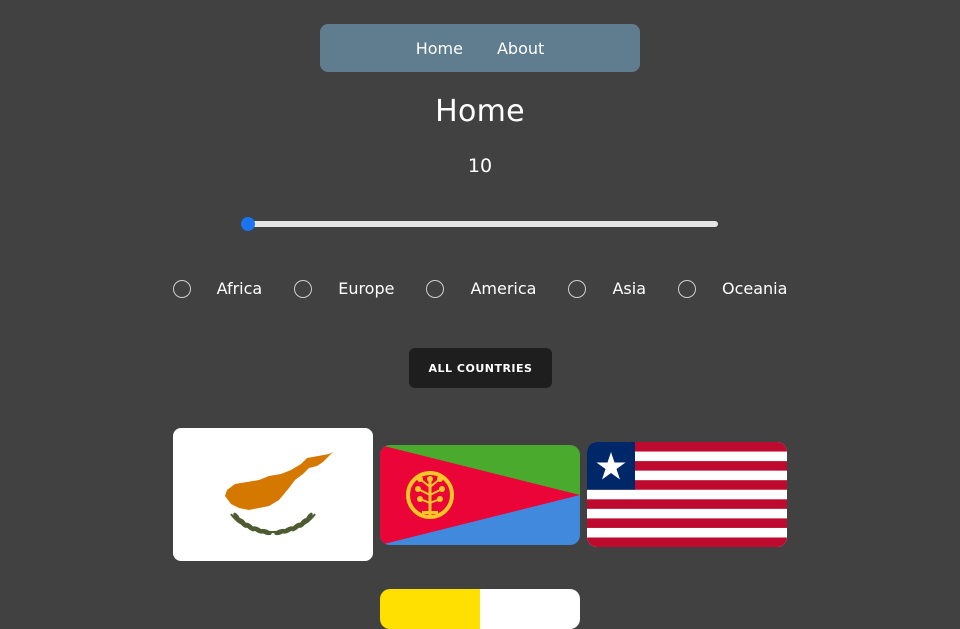 This screenshot has width=960, height=629. Describe the element at coordinates (607, 288) in the screenshot. I see `region-option-asia: Asia` at that location.